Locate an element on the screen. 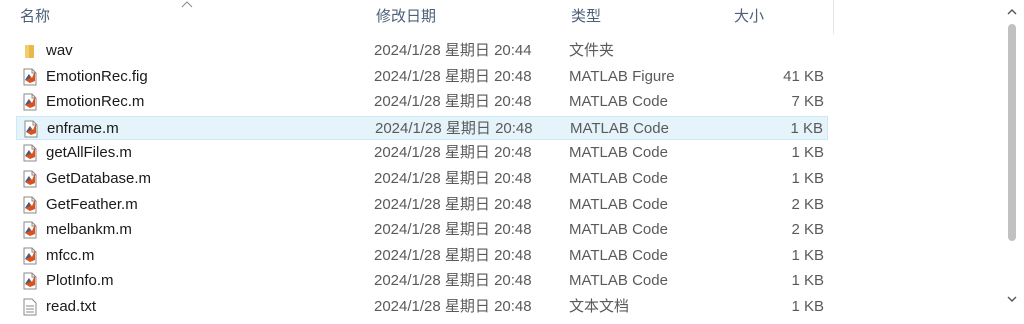 This screenshot has height=324, width=1024. scrollbar-thumb is located at coordinates (1012, 132).